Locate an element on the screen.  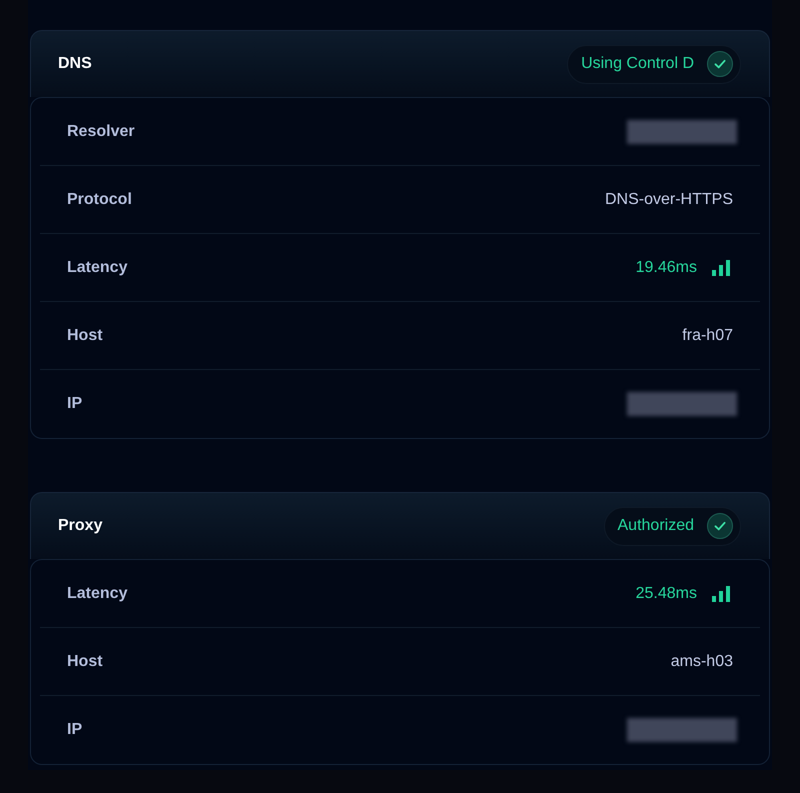
row-label: Resolver is located at coordinates (101, 132).